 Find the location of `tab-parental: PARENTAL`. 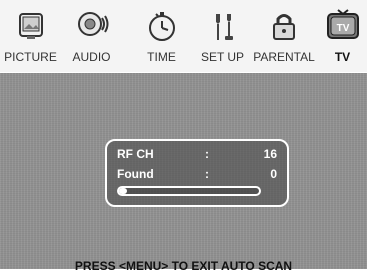

tab-parental: PARENTAL is located at coordinates (284, 36).